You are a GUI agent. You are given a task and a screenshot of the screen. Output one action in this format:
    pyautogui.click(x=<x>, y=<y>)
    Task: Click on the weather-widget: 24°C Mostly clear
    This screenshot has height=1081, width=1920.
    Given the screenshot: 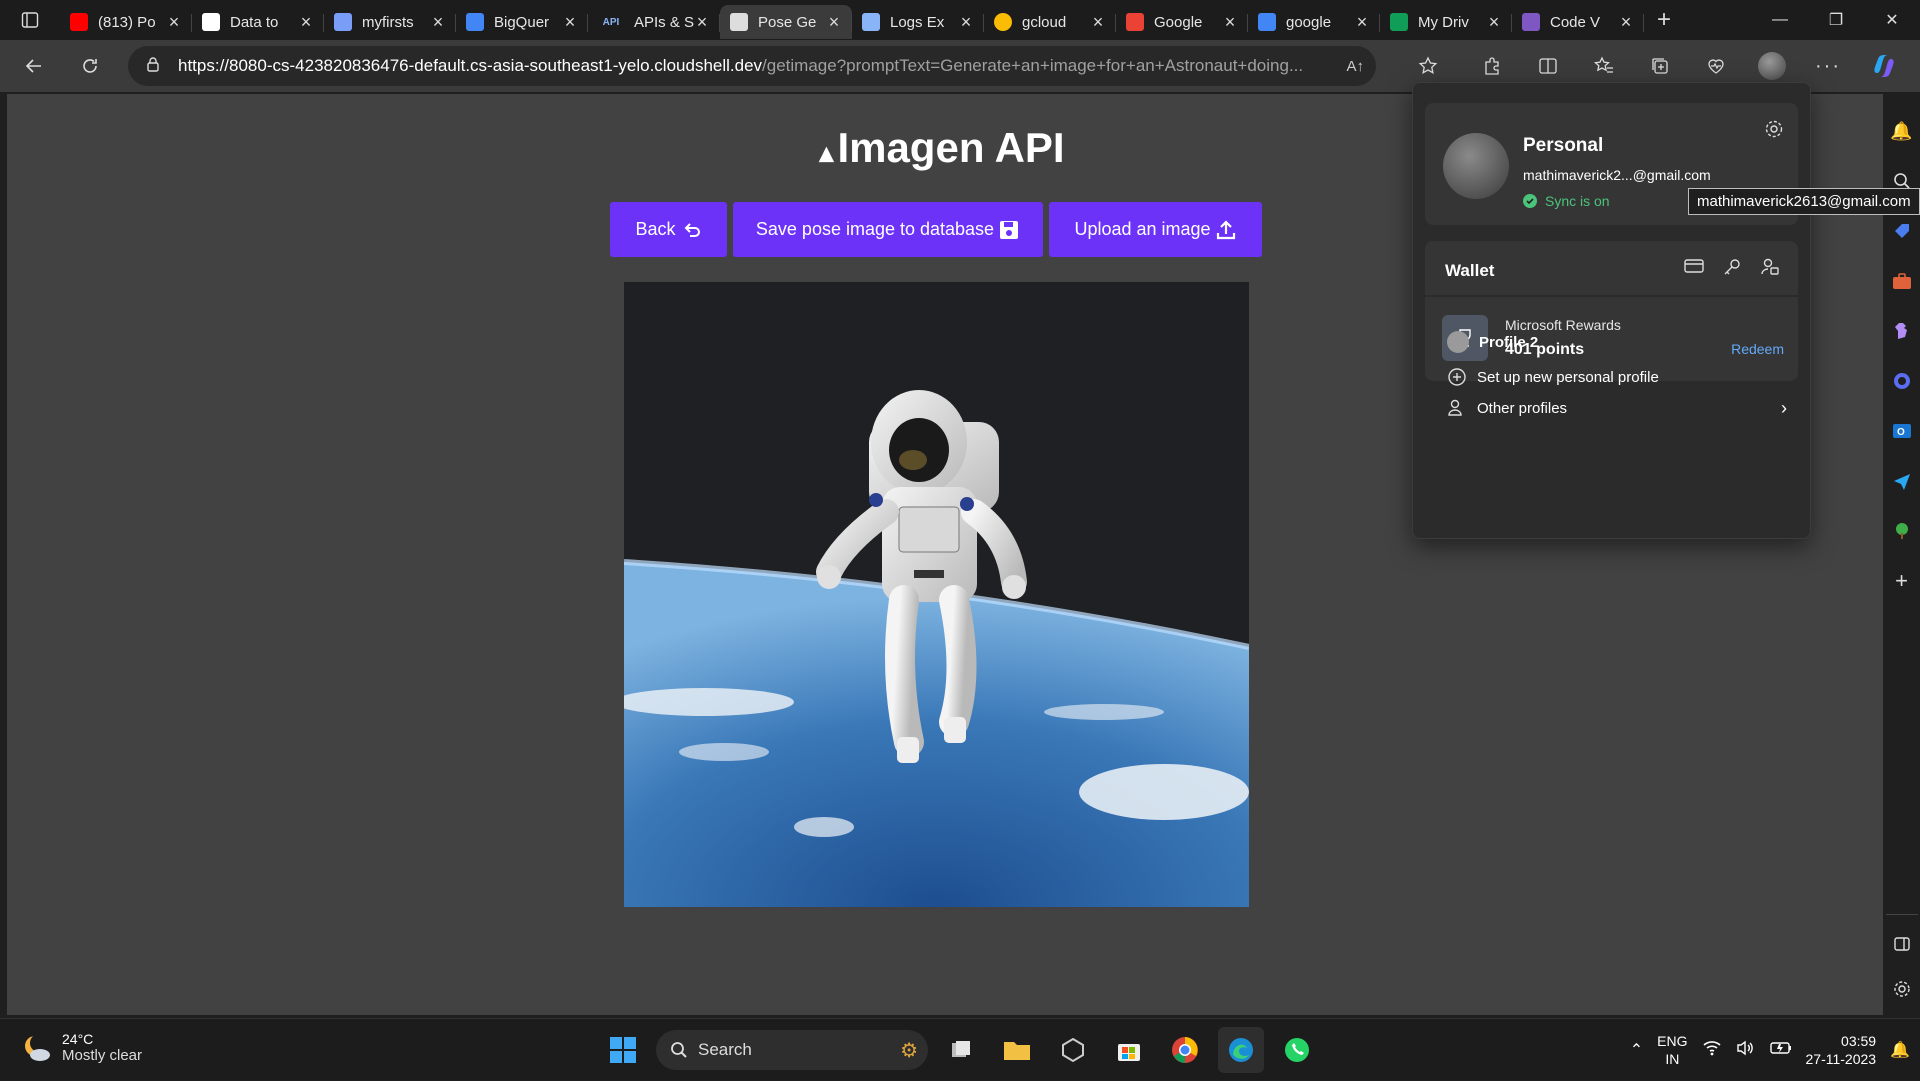 What is the action you would take?
    pyautogui.click(x=82, y=1047)
    